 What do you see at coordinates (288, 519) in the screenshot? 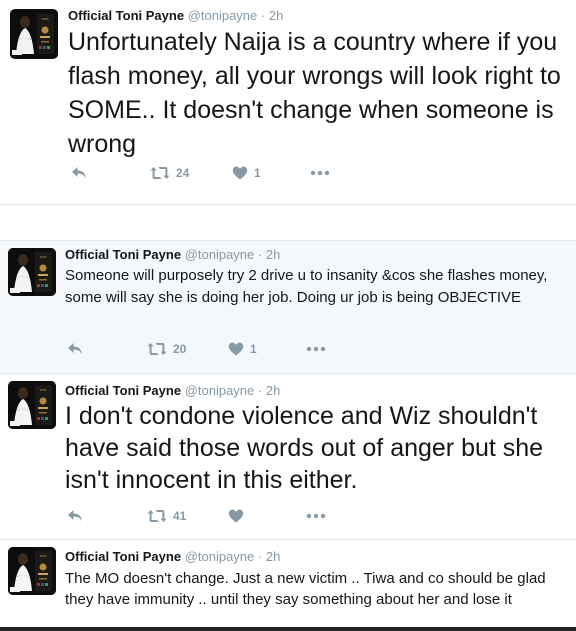
I see `tweet-actions: 41` at bounding box center [288, 519].